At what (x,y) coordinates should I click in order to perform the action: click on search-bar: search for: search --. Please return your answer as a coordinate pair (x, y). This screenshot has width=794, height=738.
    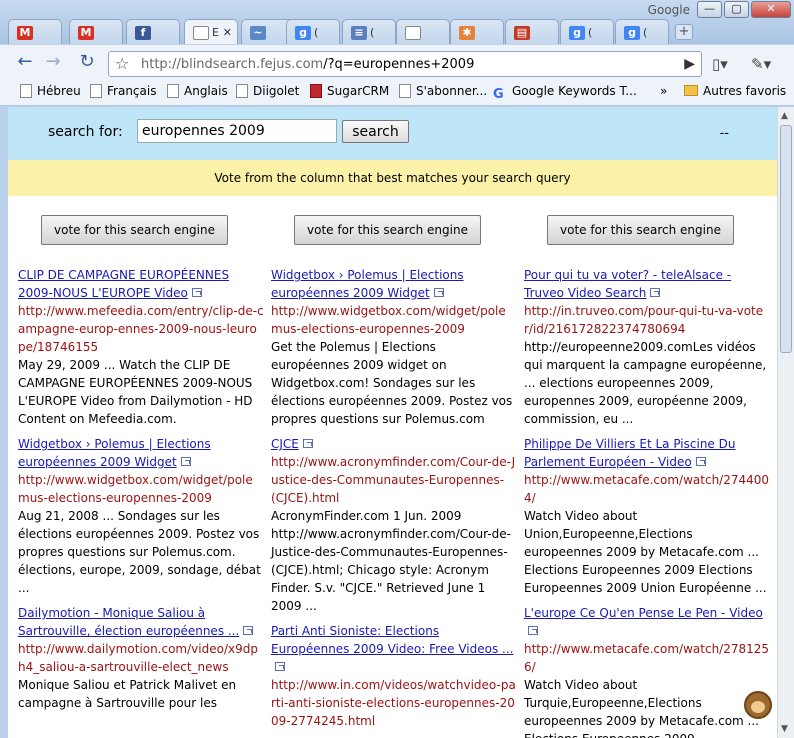
    Looking at the image, I should click on (392, 133).